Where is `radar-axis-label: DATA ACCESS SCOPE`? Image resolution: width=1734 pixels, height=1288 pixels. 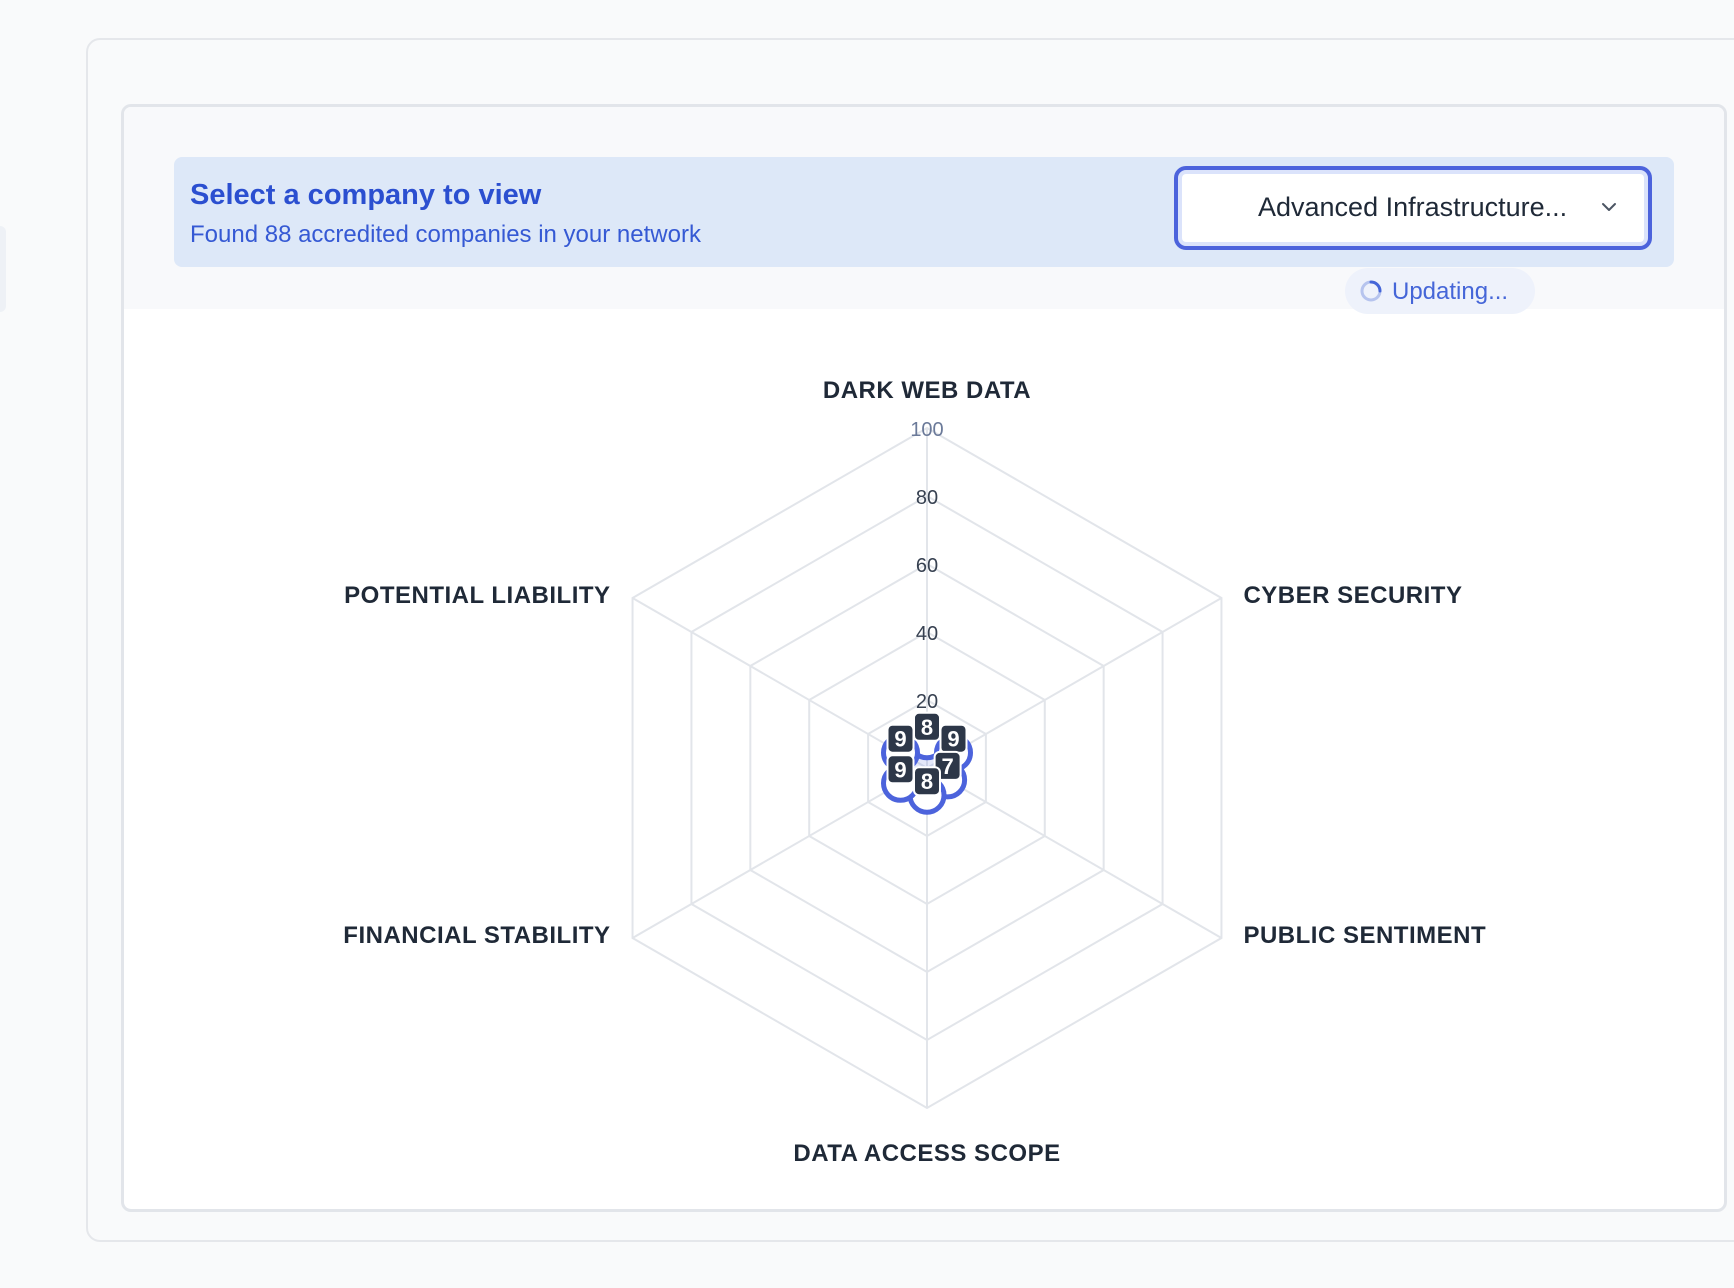
radar-axis-label: DATA ACCESS SCOPE is located at coordinates (926, 1153).